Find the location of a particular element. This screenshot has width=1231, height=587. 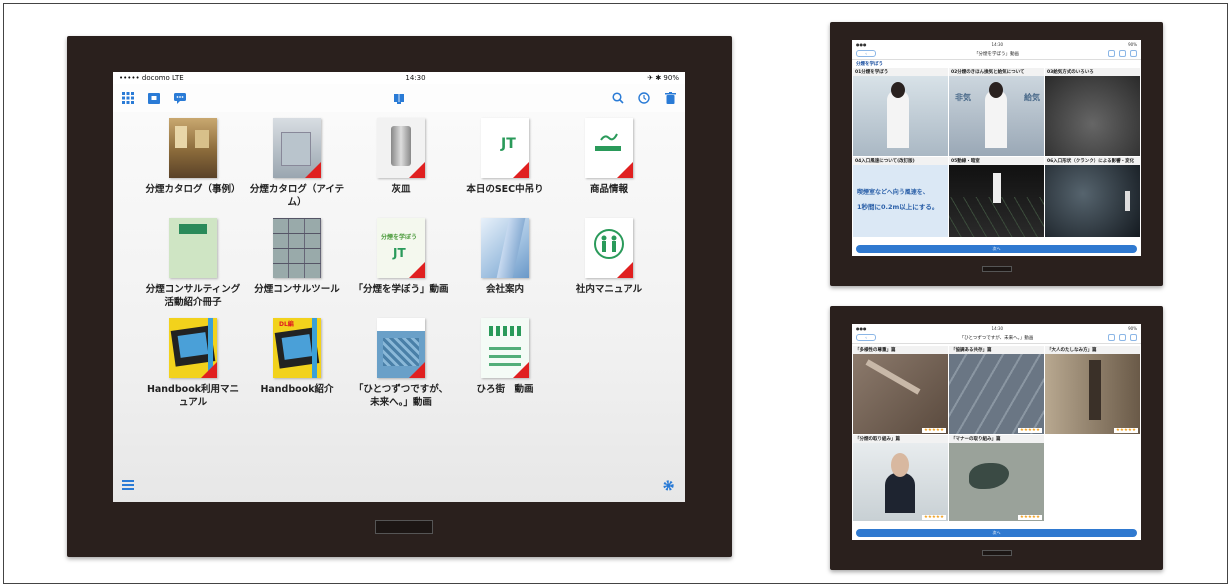

document-label: 「分煙を学ぼう」動画 is located at coordinates (401, 289).